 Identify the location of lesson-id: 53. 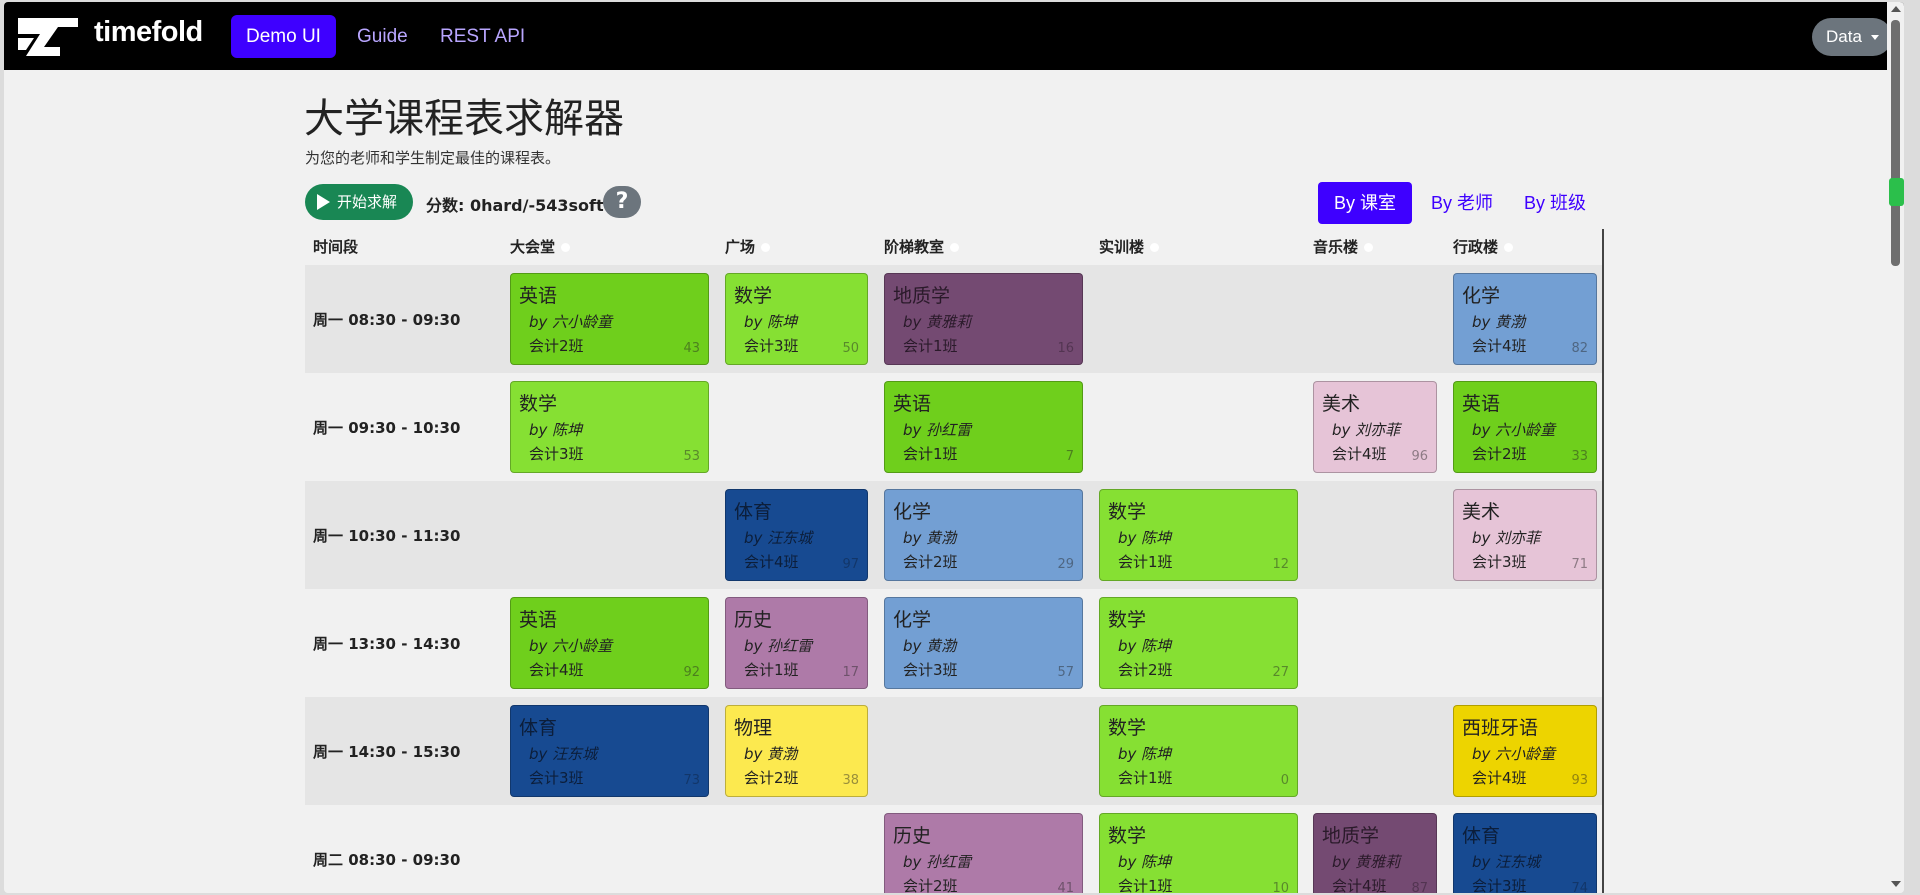
(691, 456).